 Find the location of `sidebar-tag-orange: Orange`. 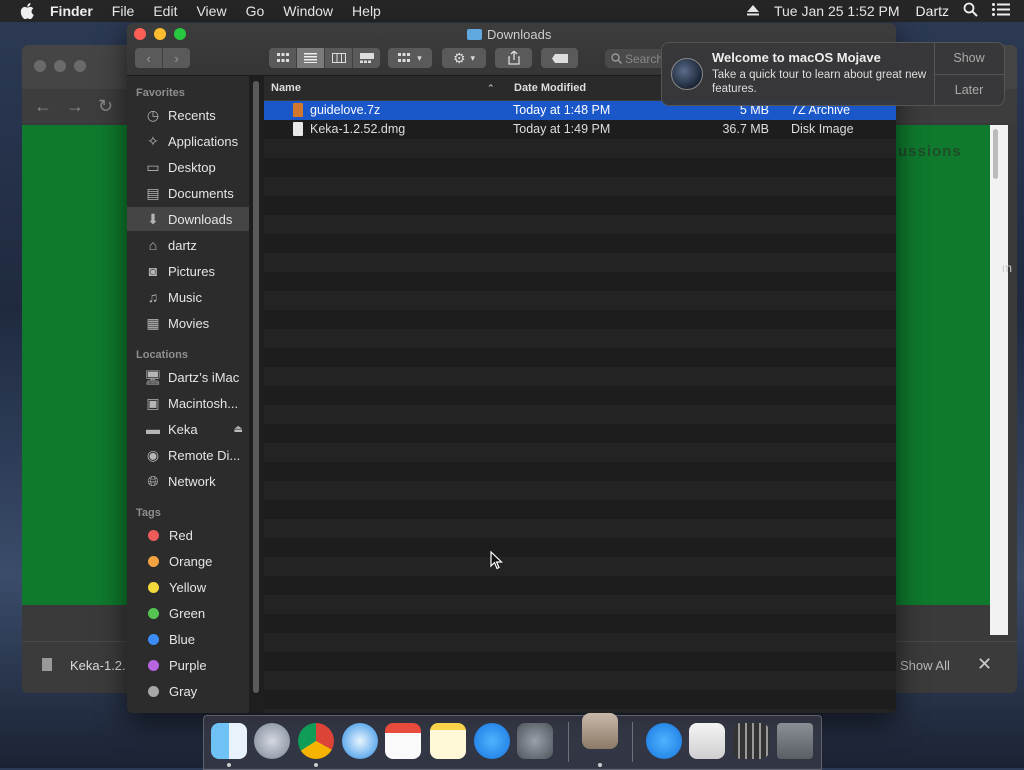

sidebar-tag-orange: Orange is located at coordinates (188, 561).